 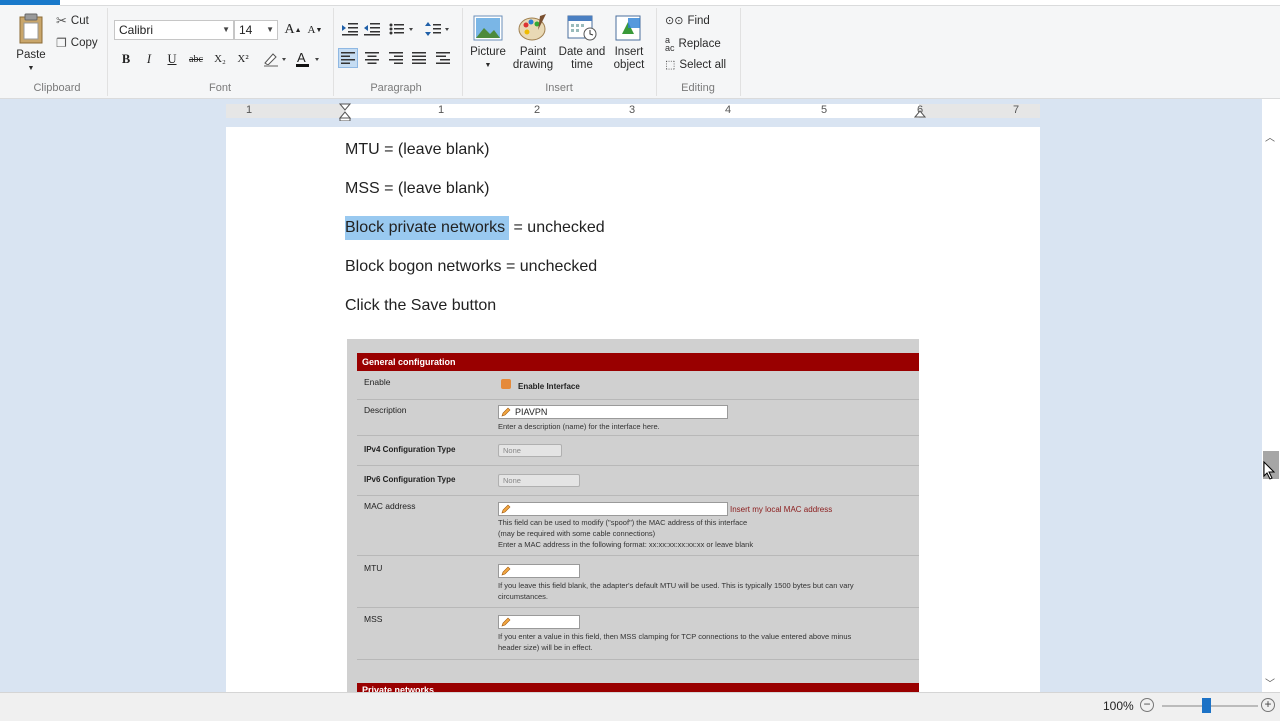 What do you see at coordinates (533, 52) in the screenshot?
I see `paint-drawing-label-1: Paint` at bounding box center [533, 52].